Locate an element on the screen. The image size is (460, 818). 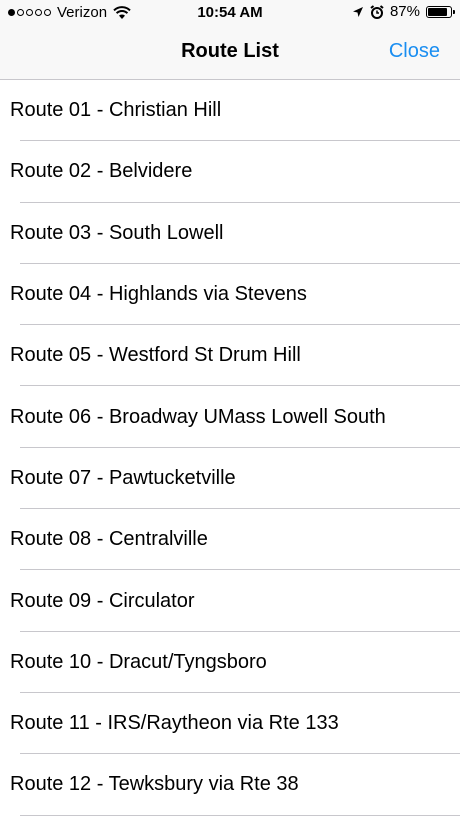
route-list-item: Route 10 - Dracut/Tyngsboro is located at coordinates (230, 663).